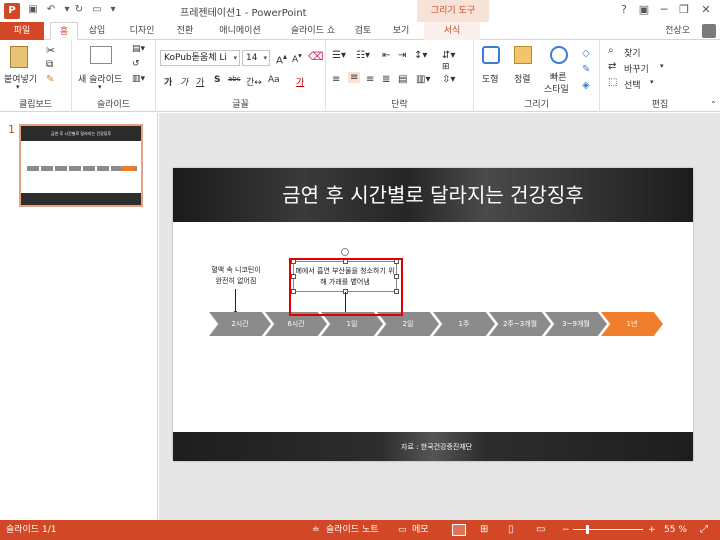  I want to click on clear-formatting-icon: ⌫, so click(316, 56).